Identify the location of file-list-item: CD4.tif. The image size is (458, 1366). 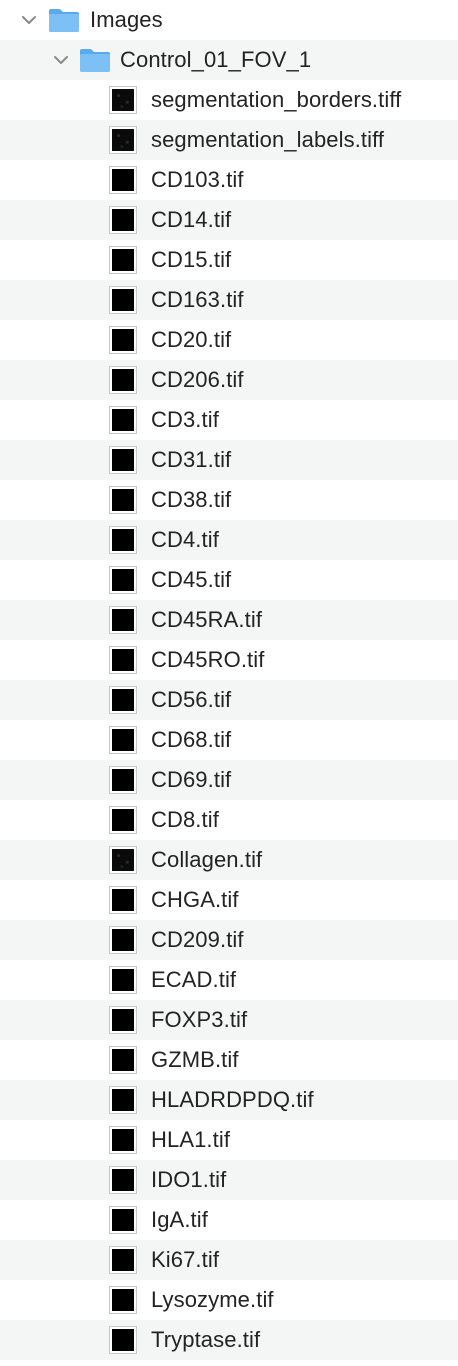
(229, 540).